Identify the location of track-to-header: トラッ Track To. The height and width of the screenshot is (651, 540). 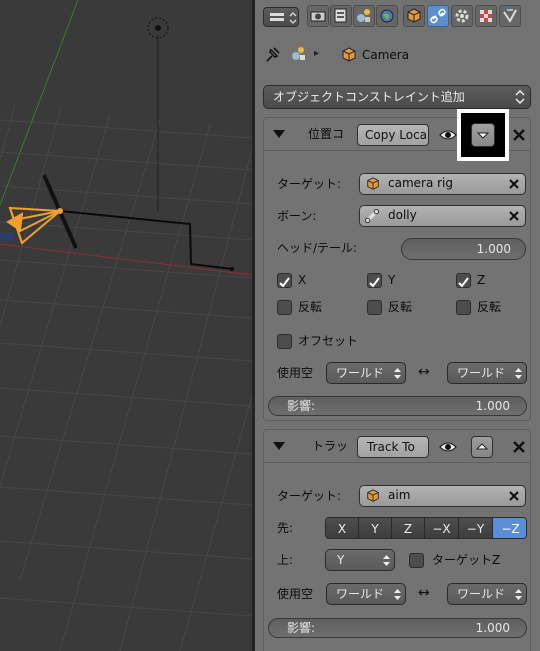
(397, 446).